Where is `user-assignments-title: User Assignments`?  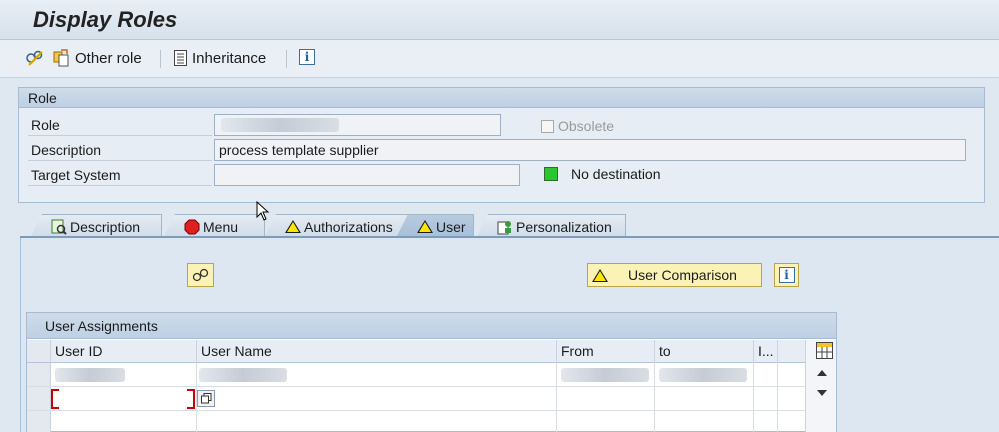
user-assignments-title: User Assignments is located at coordinates (431, 326).